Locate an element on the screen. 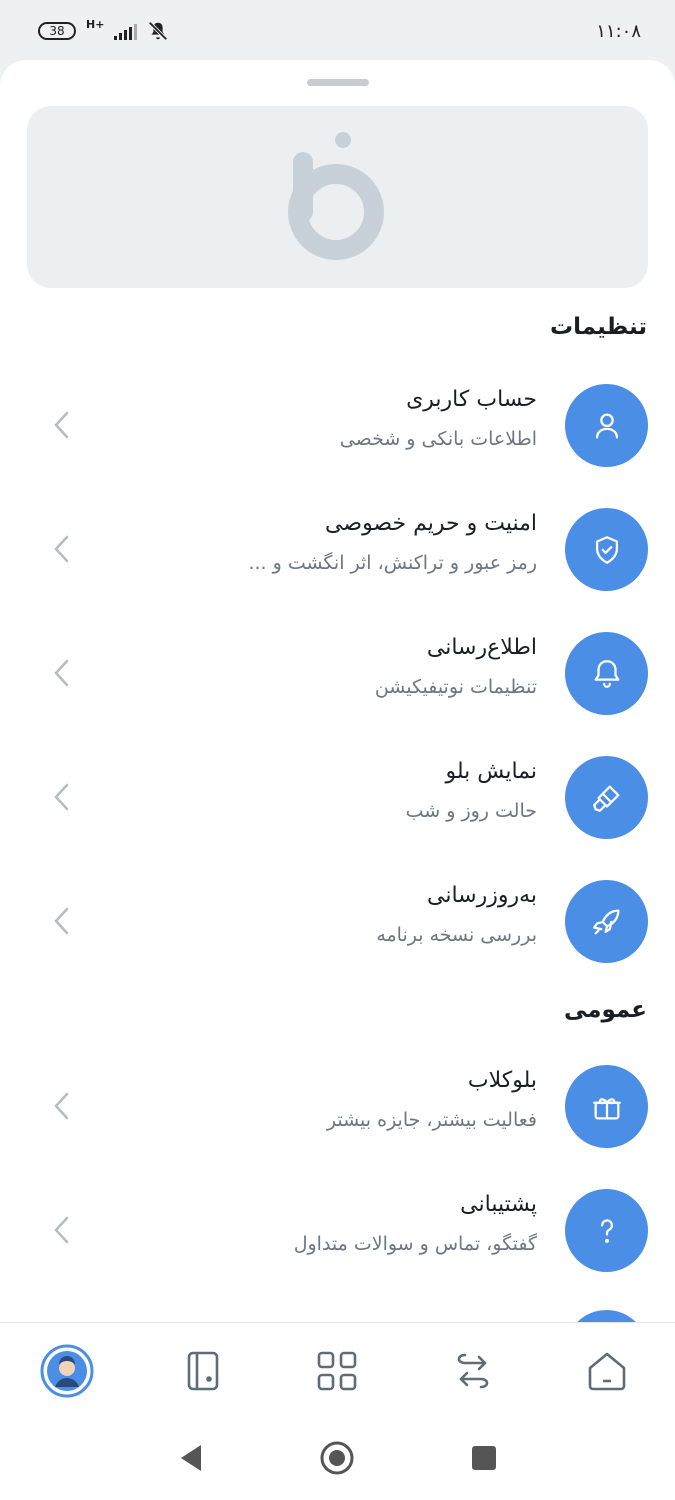 This screenshot has width=675, height=1500. settings-row-account: حساب کاربری اطلاعات بانکی و شخصی is located at coordinates (337, 425).